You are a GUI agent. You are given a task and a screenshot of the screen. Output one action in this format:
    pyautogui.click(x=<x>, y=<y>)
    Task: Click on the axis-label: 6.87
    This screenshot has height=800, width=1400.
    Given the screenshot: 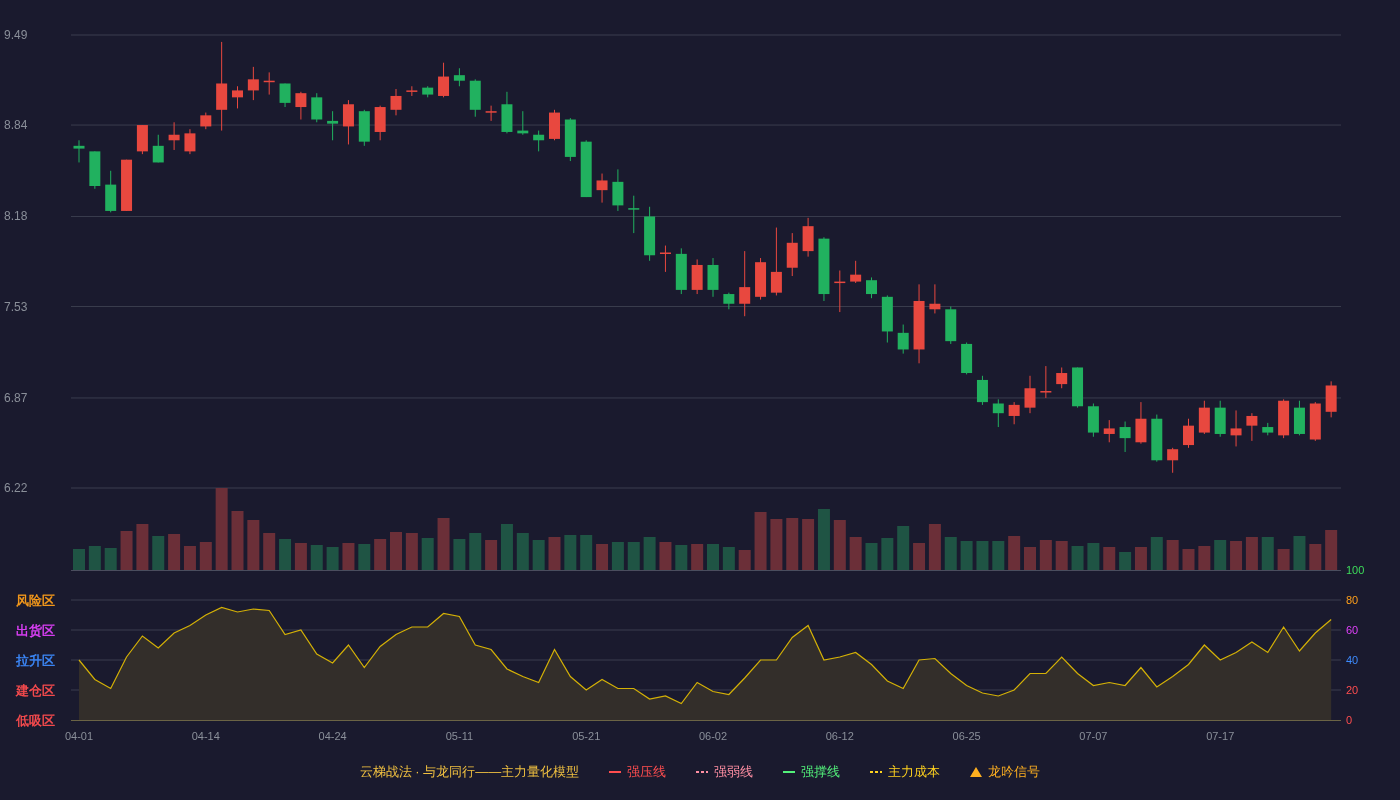 What is the action you would take?
    pyautogui.click(x=16, y=397)
    